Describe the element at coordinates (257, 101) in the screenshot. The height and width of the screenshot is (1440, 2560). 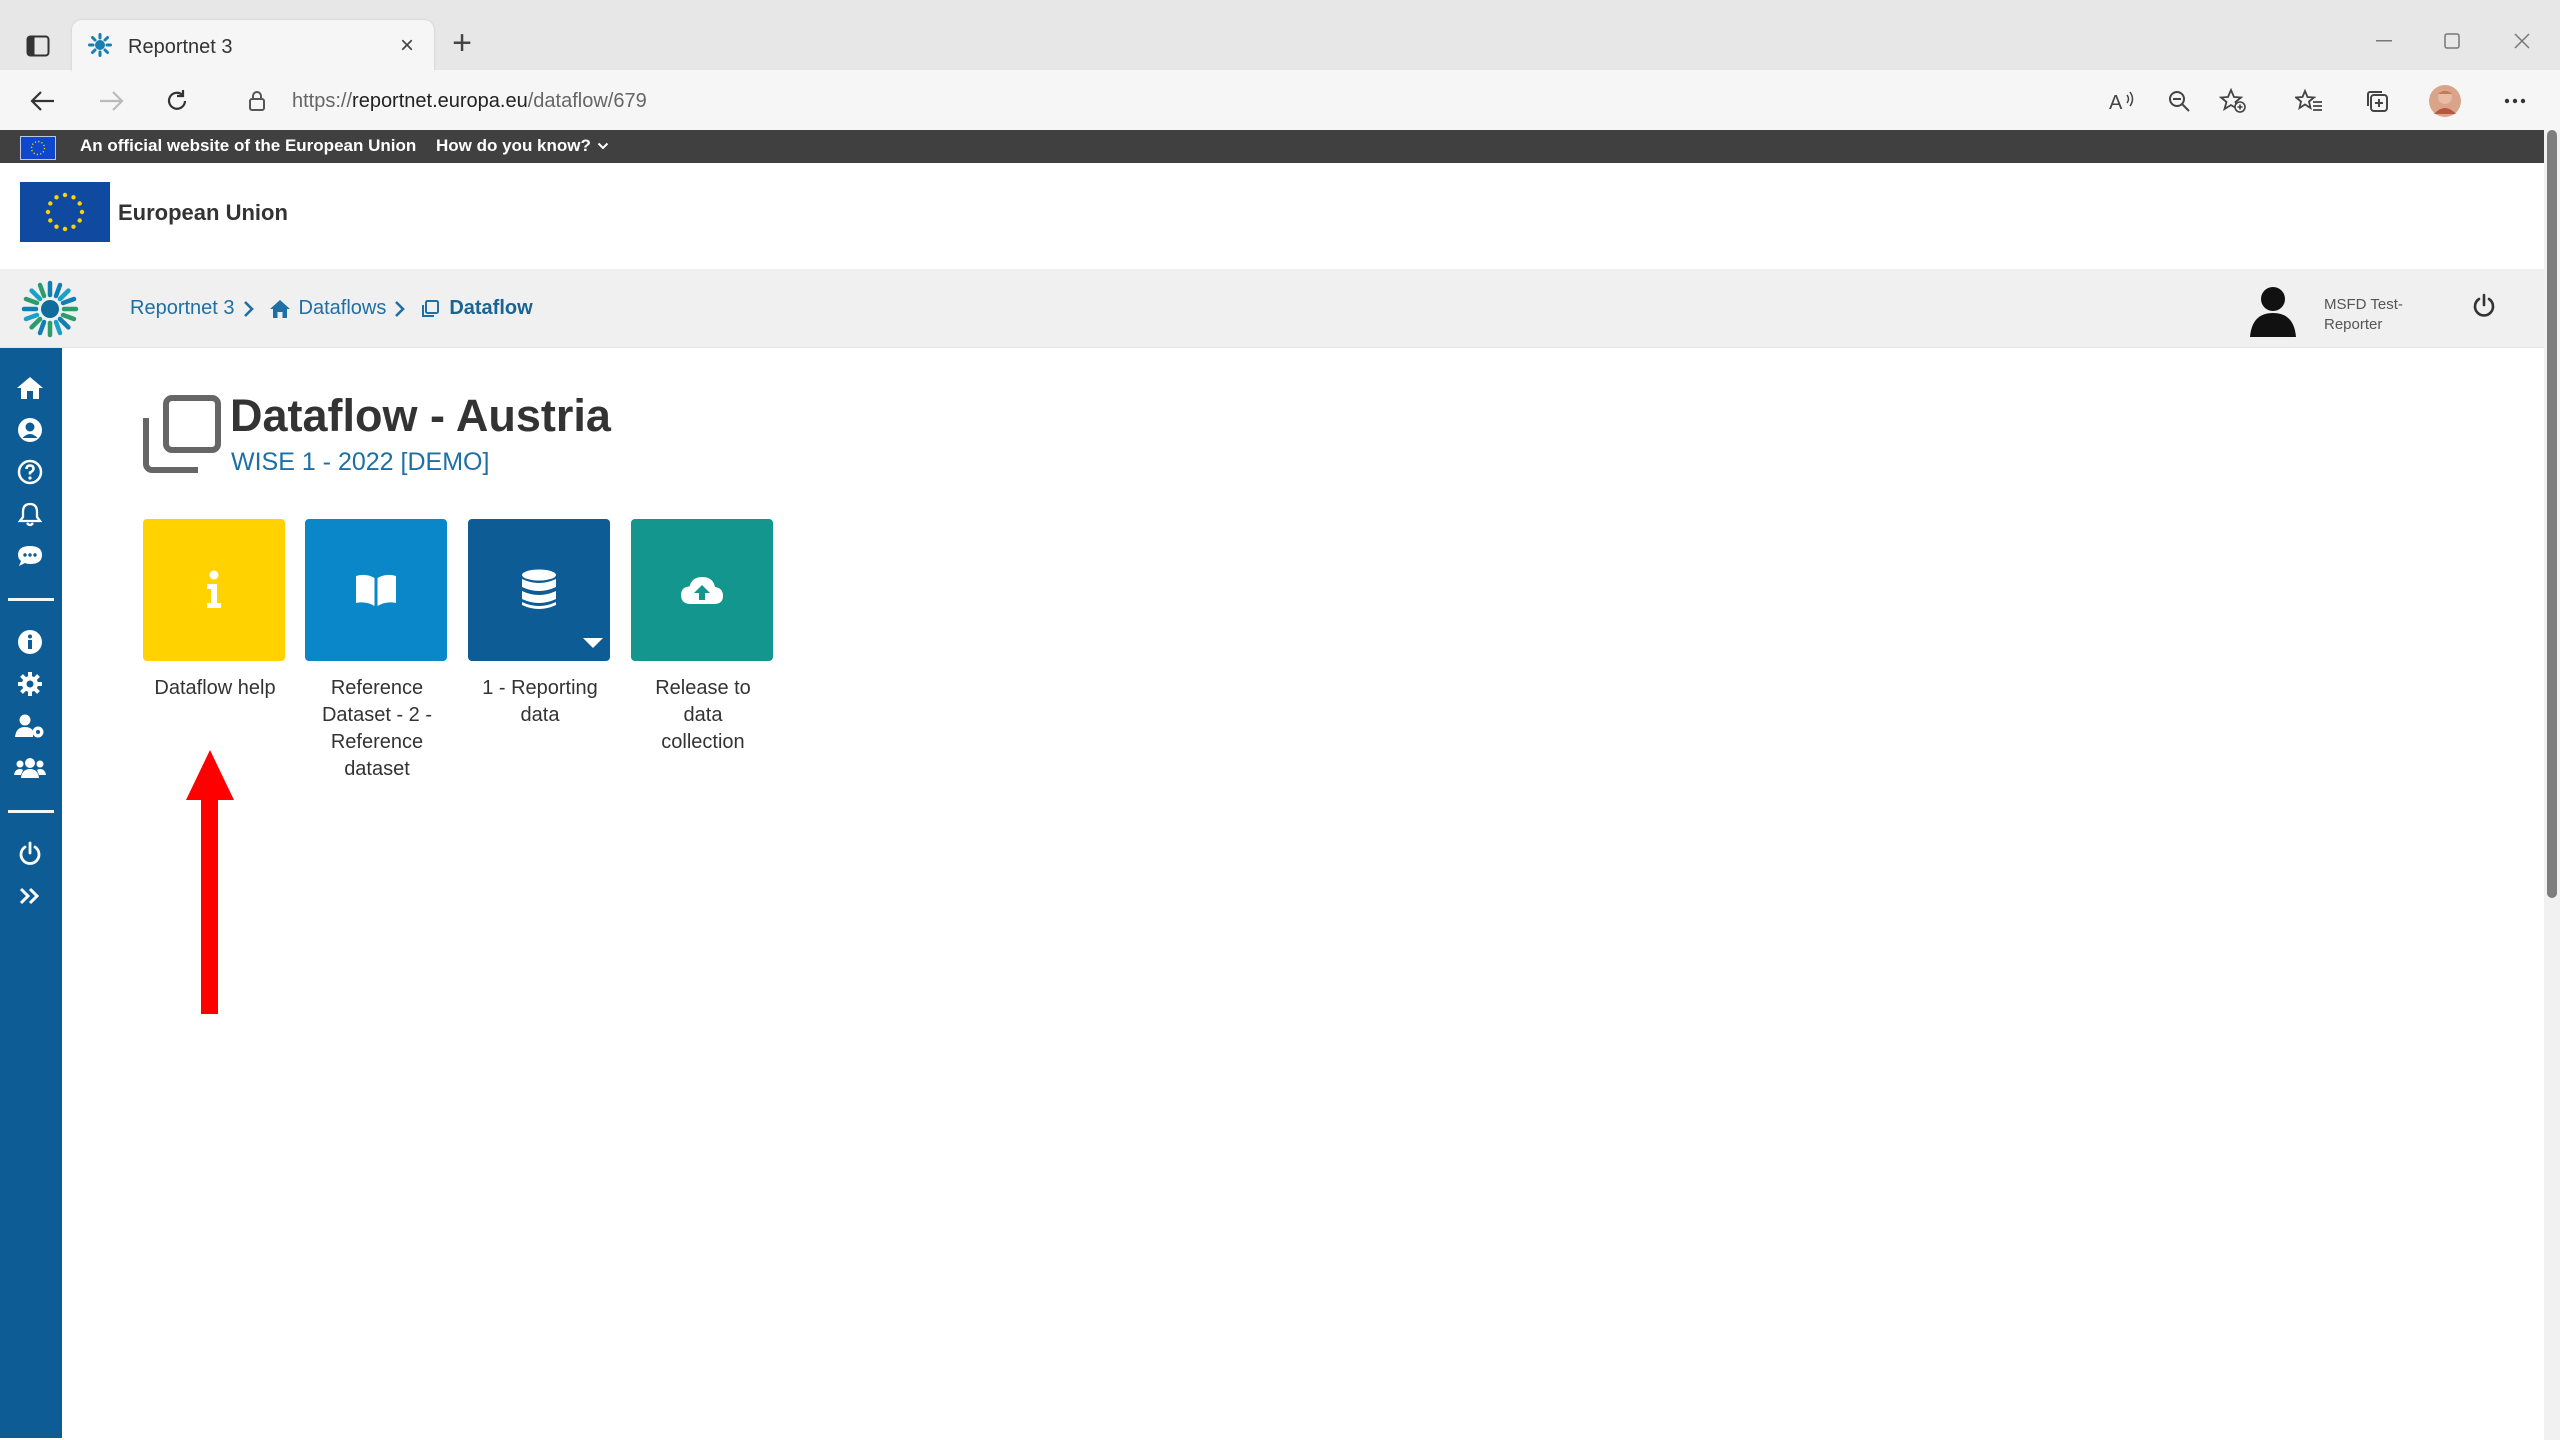
I see `lock-icon` at that location.